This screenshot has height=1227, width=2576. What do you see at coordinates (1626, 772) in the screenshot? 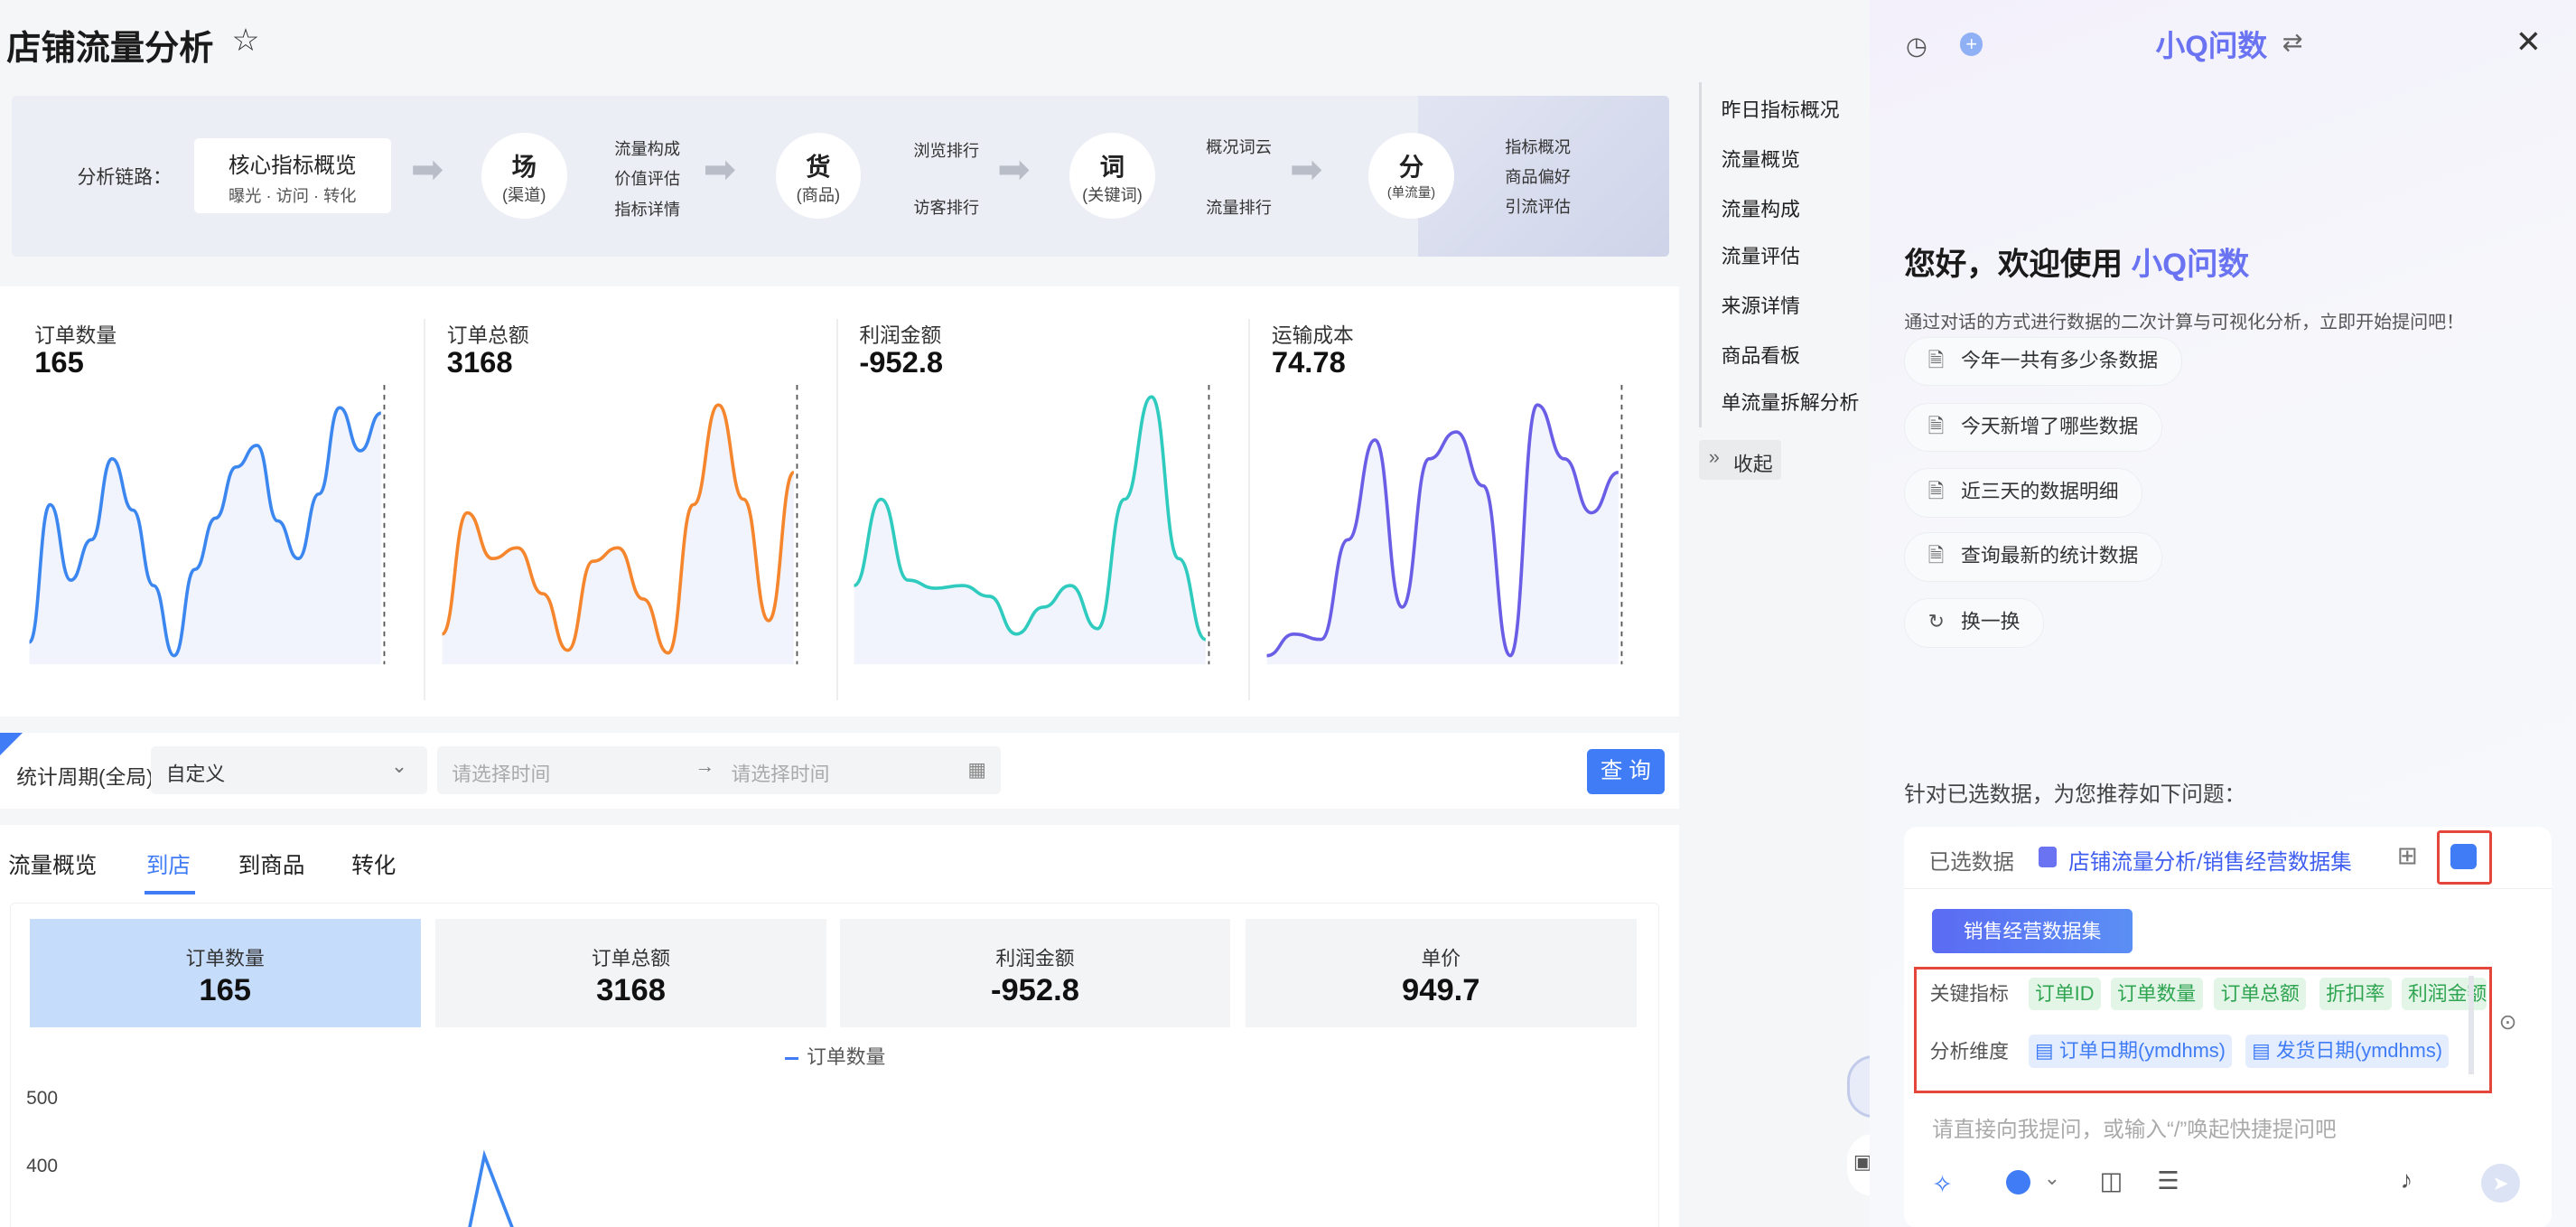
I see `query-button: 查 询` at bounding box center [1626, 772].